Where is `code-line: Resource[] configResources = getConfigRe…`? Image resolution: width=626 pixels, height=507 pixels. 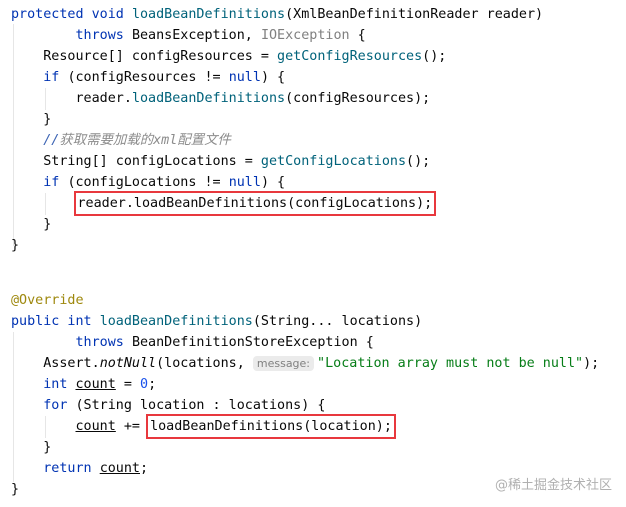 code-line: Resource[] configResources = getConfigRe… is located at coordinates (277, 56).